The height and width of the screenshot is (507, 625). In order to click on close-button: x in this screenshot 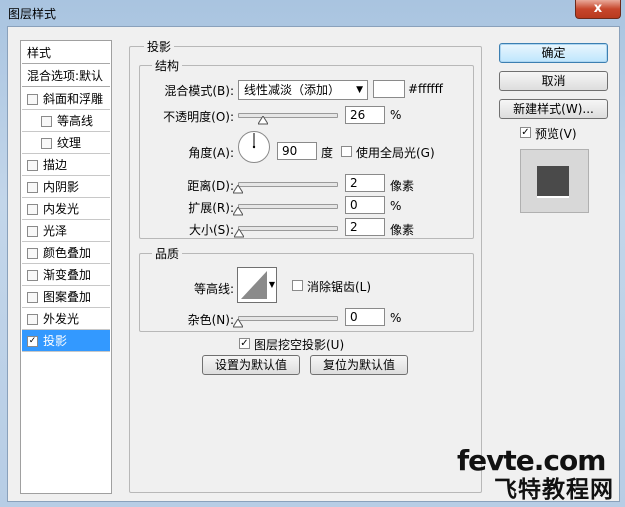, I will do `click(598, 9)`.